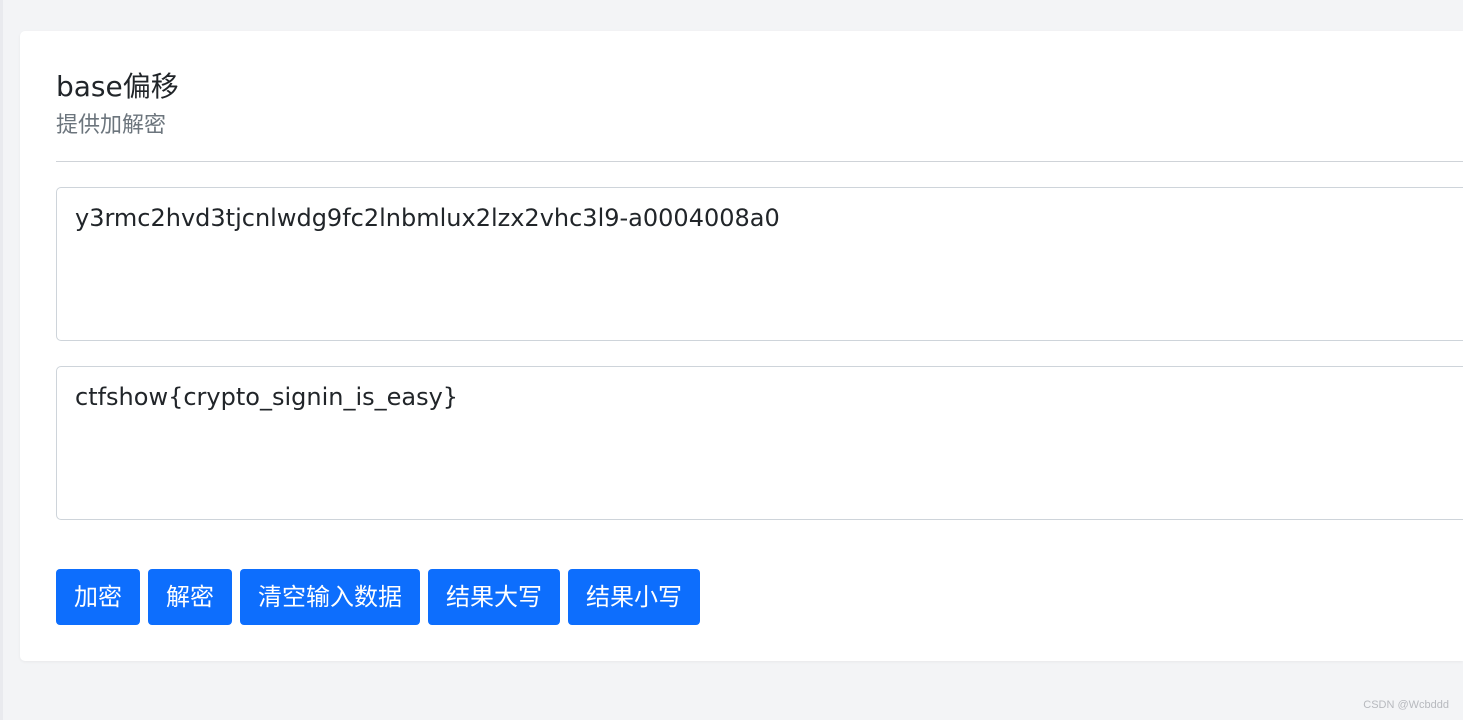 Image resolution: width=1463 pixels, height=720 pixels. I want to click on page-title: base偏移, so click(117, 86).